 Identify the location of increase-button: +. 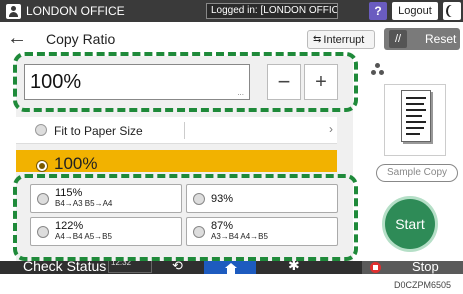
(321, 82).